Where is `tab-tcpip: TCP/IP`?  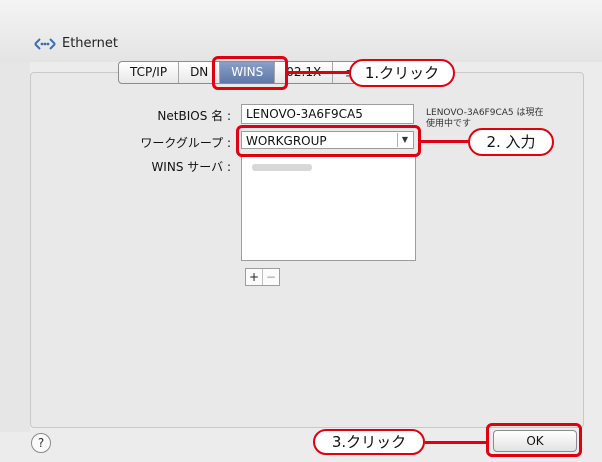
tab-tcpip: TCP/IP is located at coordinates (149, 72).